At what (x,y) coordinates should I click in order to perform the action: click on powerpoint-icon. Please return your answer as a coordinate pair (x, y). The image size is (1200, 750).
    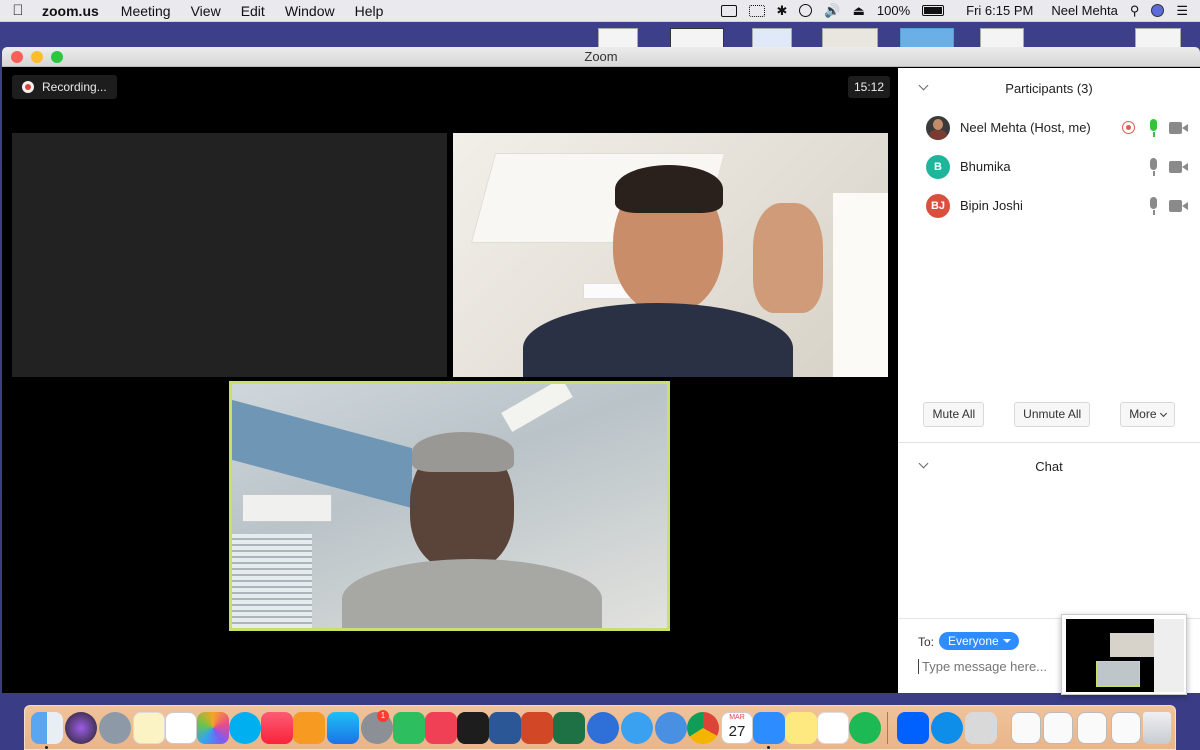
    Looking at the image, I should click on (537, 728).